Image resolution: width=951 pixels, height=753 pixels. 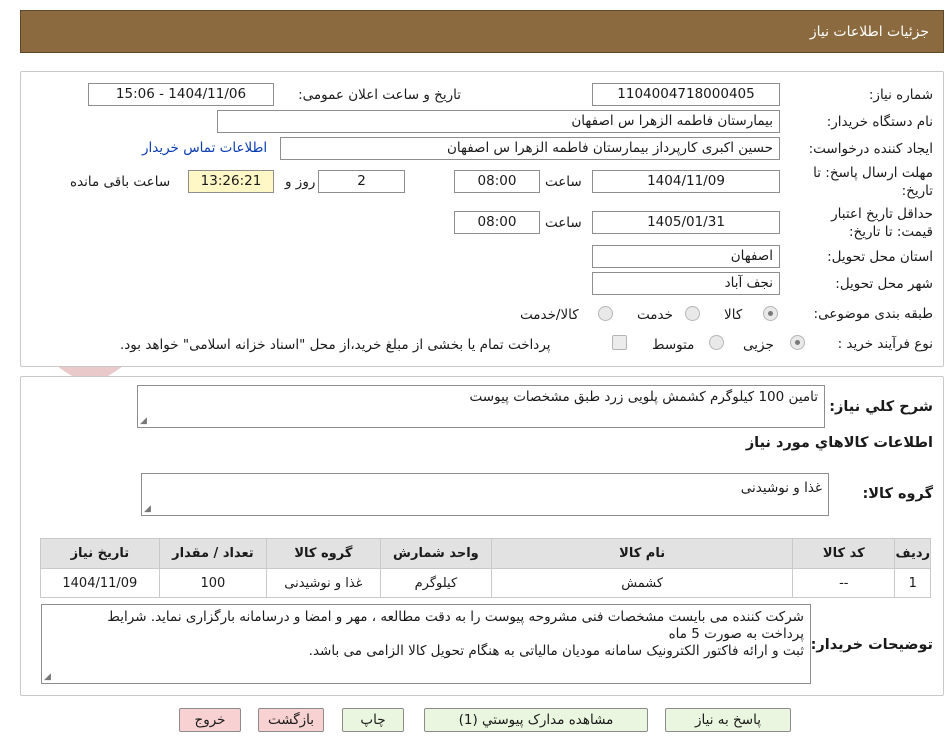 What do you see at coordinates (100, 553) in the screenshot?
I see `col-need-date: تاریخ نیاز` at bounding box center [100, 553].